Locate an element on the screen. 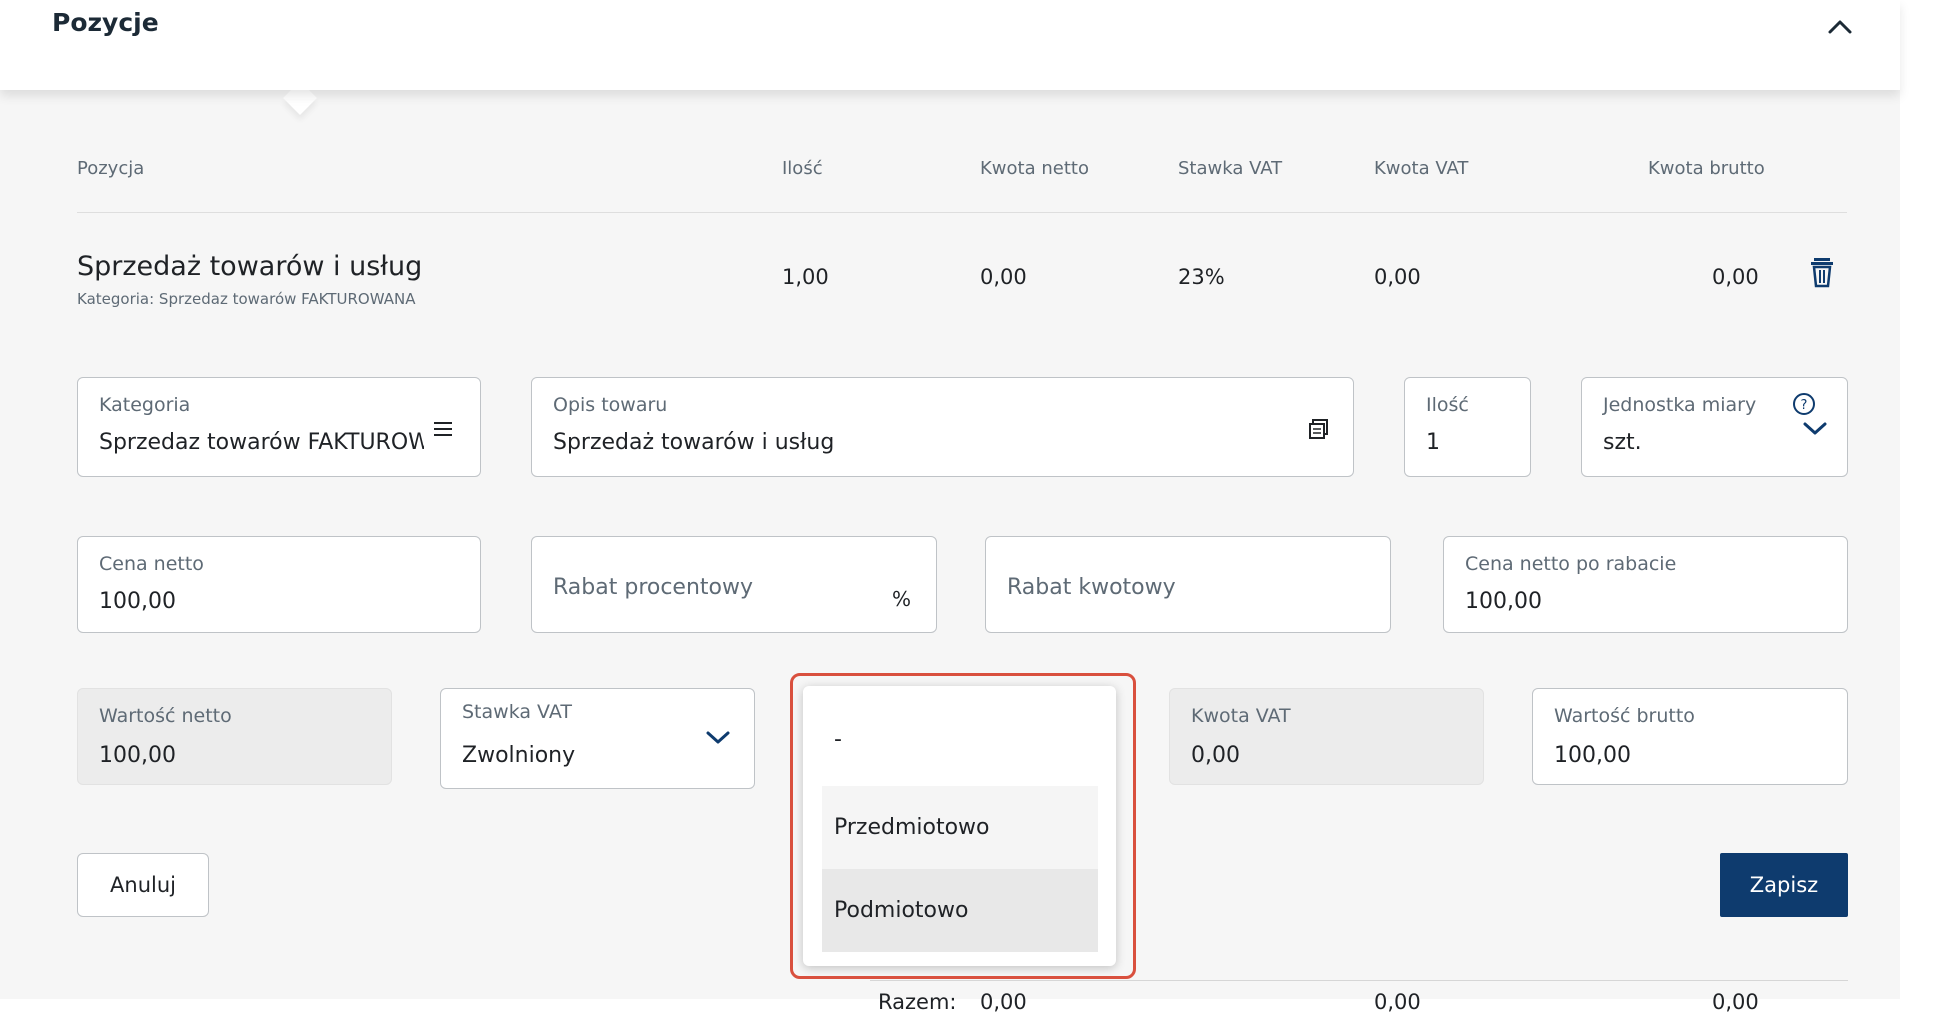  quantity-field: Ilość 1 is located at coordinates (1467, 427).